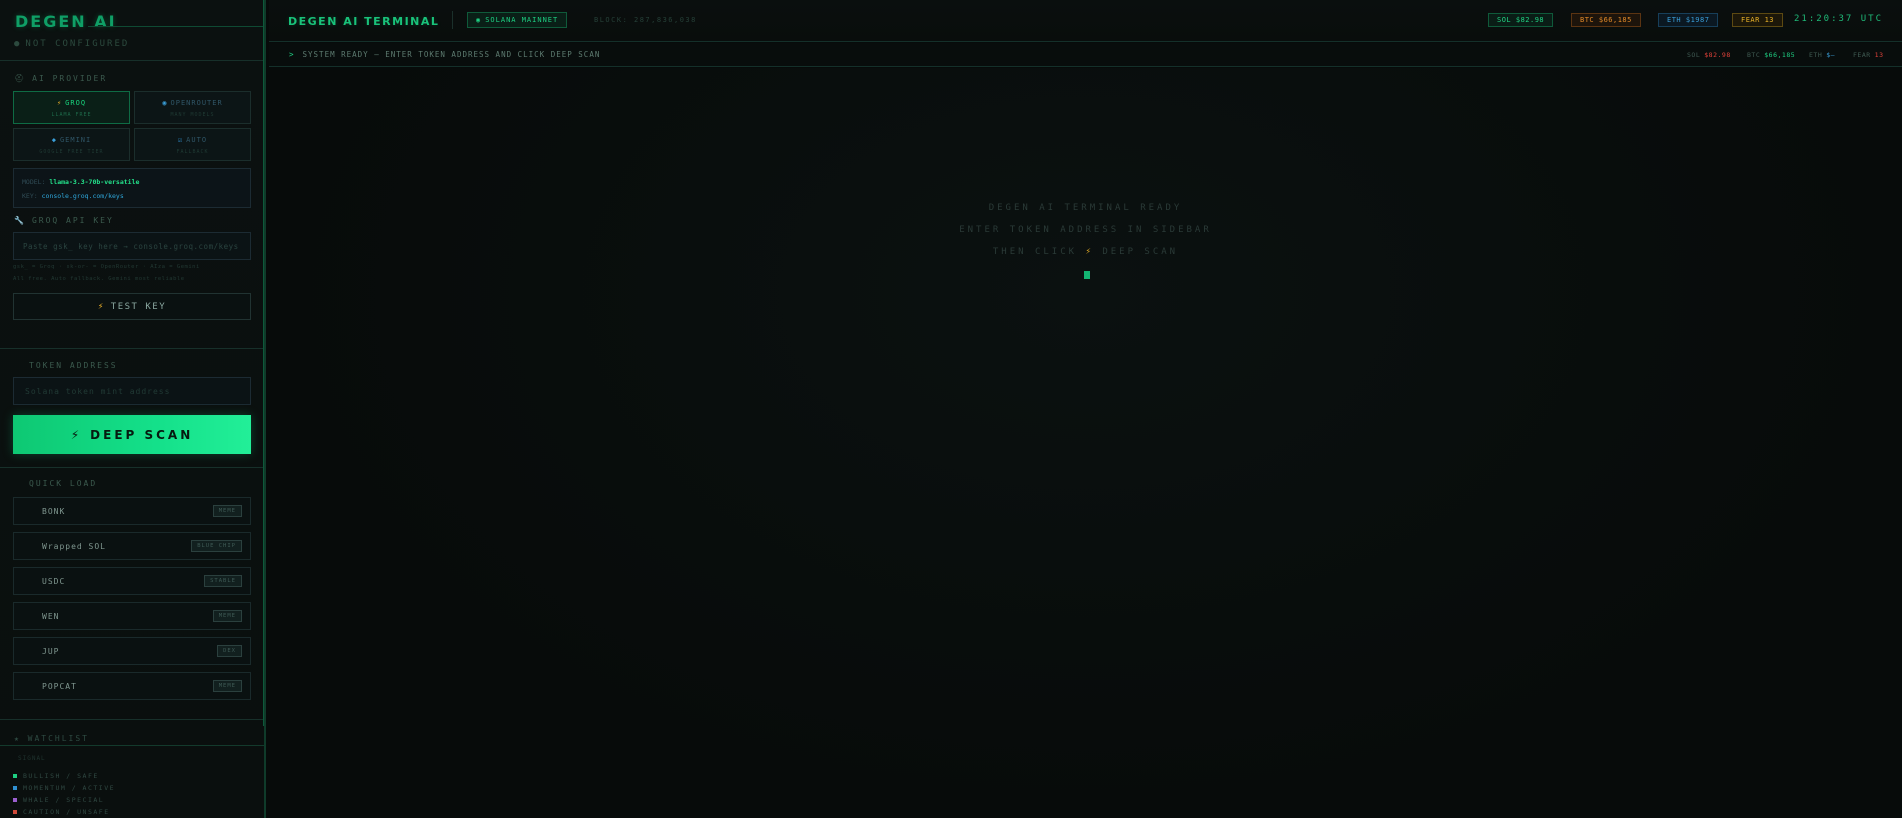 This screenshot has height=818, width=1902. Describe the element at coordinates (76, 103) in the screenshot. I see `provider-groq-label: GROQ` at that location.